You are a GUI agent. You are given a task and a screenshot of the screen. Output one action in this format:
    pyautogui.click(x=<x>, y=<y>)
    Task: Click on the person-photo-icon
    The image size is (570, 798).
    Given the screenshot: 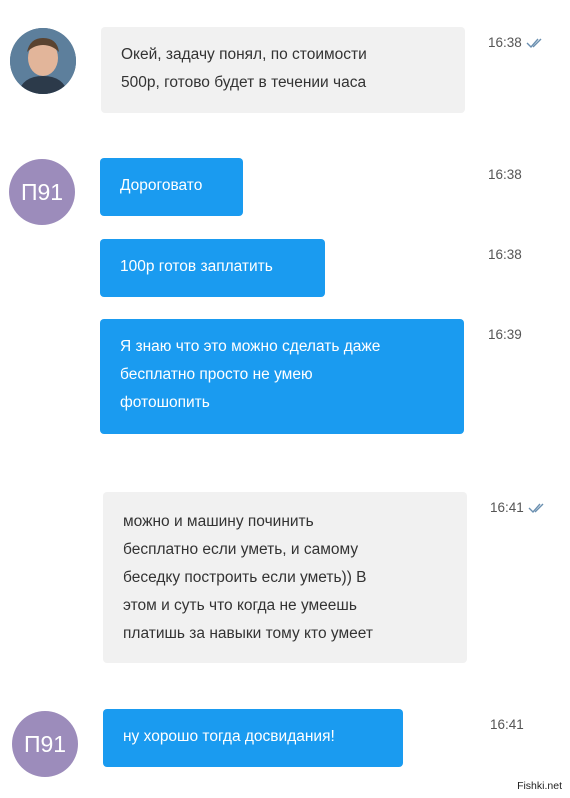 What is the action you would take?
    pyautogui.click(x=43, y=61)
    